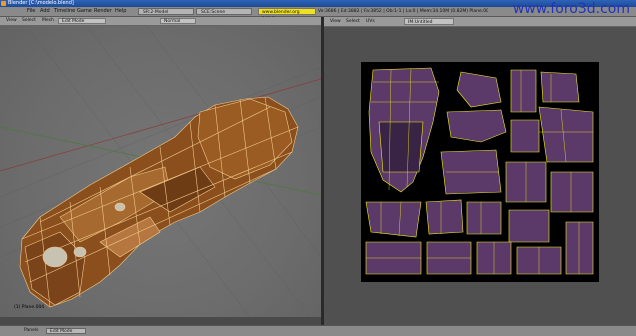 The width and height of the screenshot is (636, 336). I want to click on menu-render: Render, so click(103, 11).